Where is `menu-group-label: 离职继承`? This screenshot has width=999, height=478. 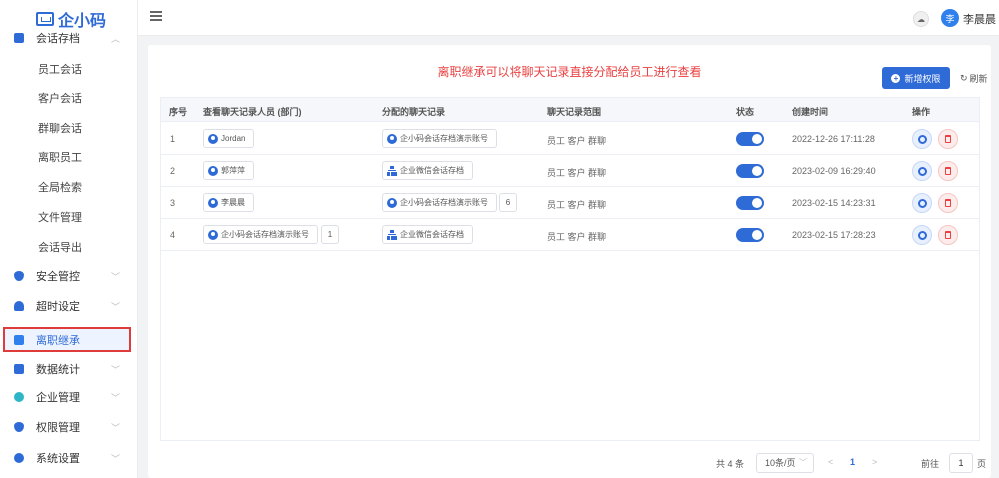
menu-group-label: 离职继承 is located at coordinates (58, 340).